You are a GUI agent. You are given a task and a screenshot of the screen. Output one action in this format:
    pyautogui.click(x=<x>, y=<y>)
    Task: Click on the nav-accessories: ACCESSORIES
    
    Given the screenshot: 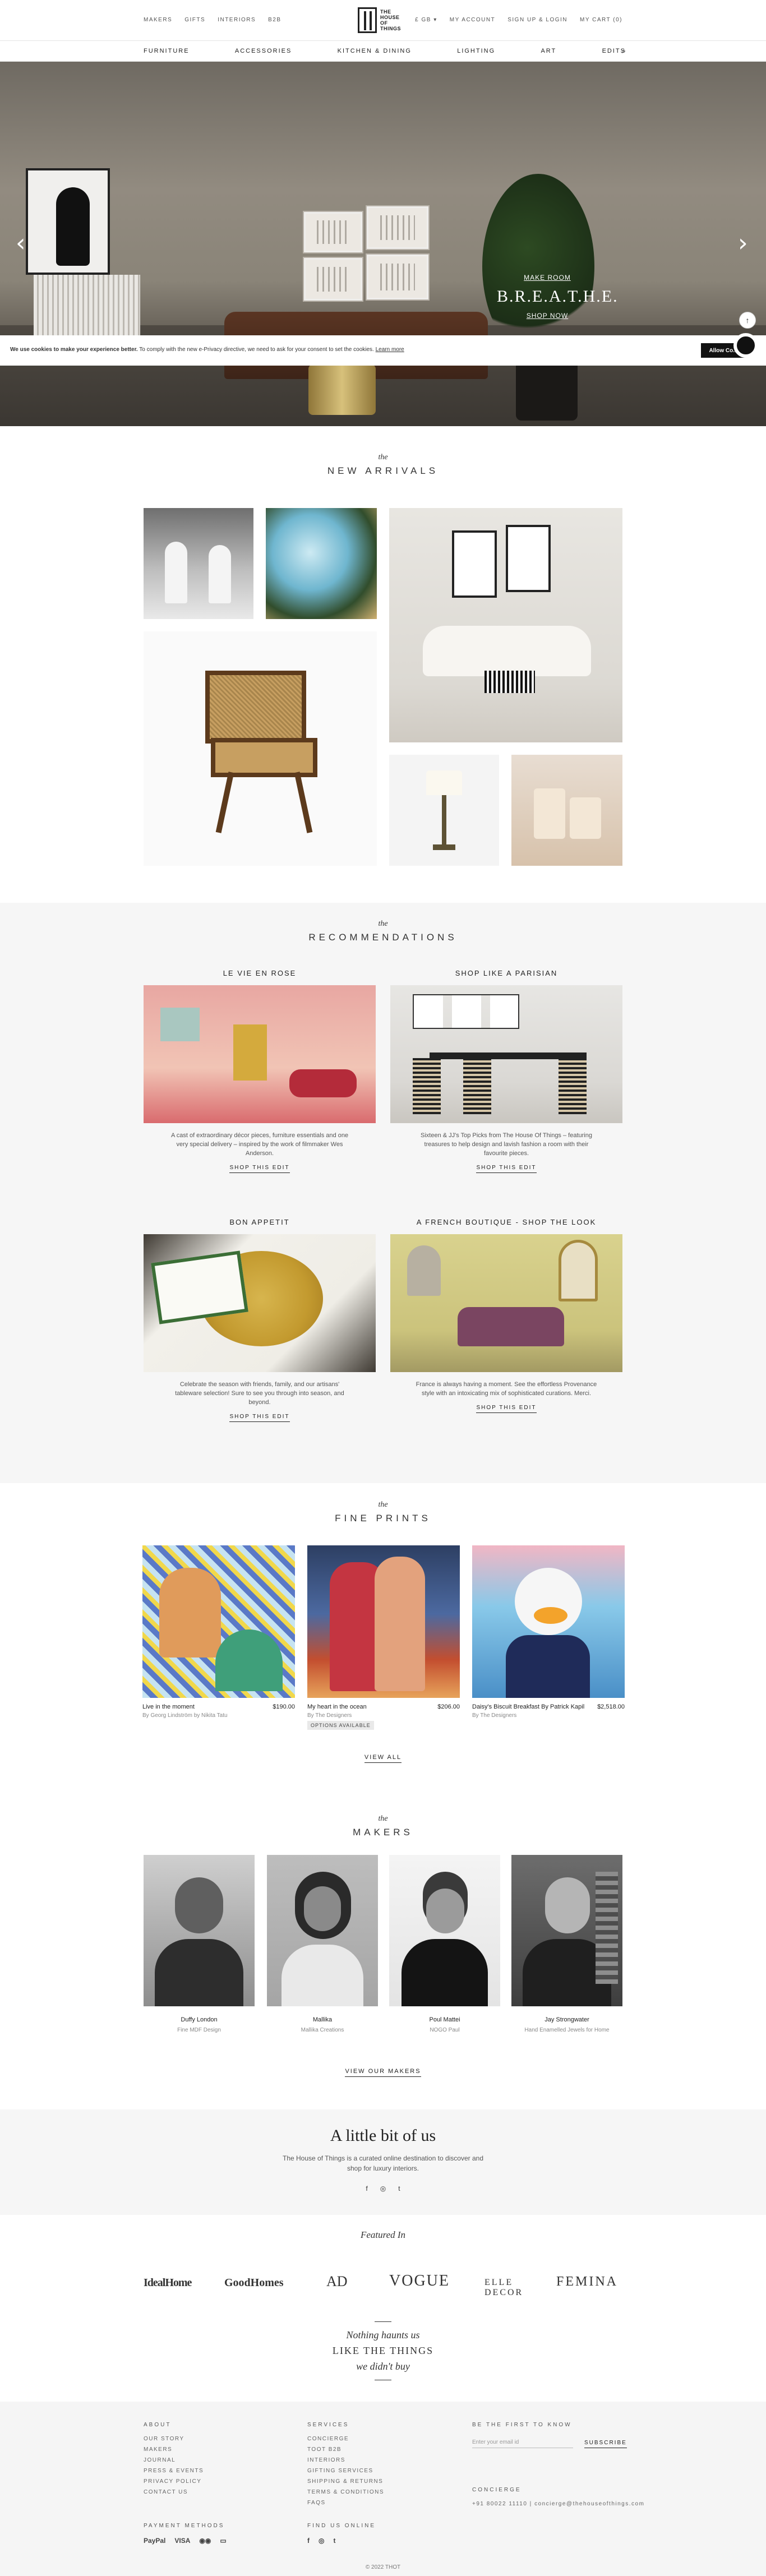 What is the action you would take?
    pyautogui.click(x=263, y=51)
    